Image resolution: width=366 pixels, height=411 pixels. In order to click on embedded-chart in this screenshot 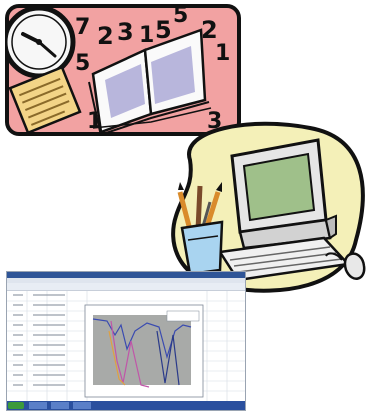, I will do `click(144, 351)`.